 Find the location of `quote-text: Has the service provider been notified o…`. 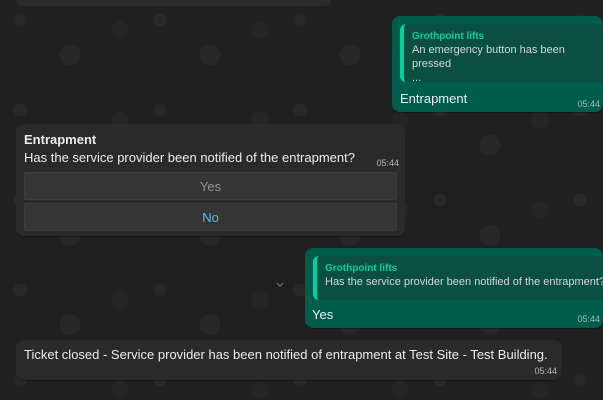

quote-text: Has the service provider been notified o… is located at coordinates (464, 282).